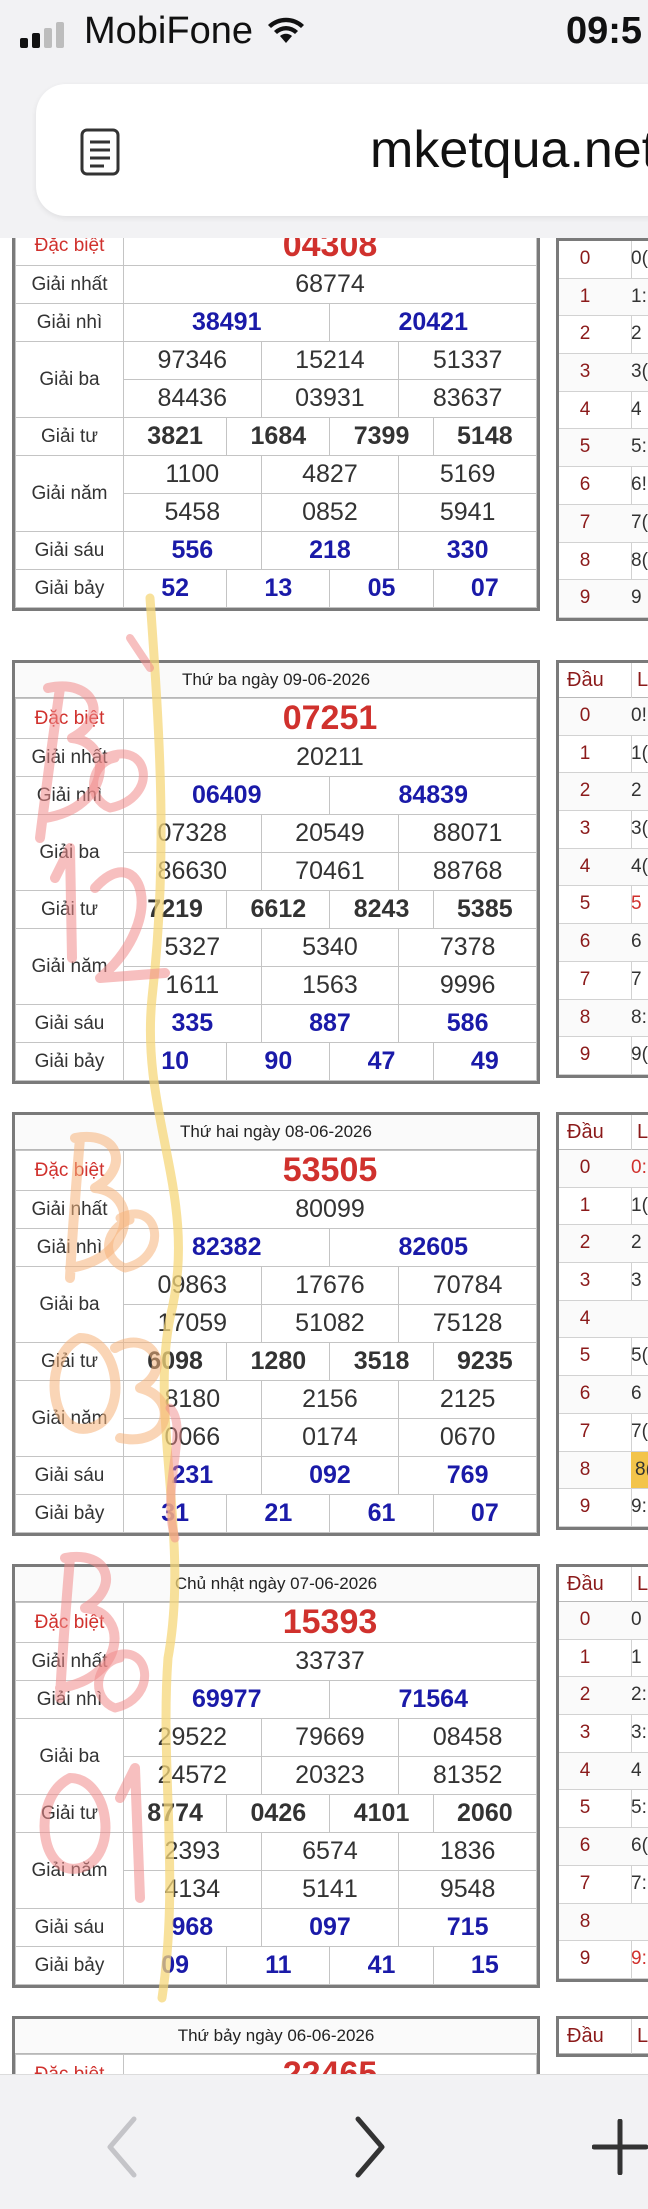  I want to click on prize-number: 715, so click(467, 1927).